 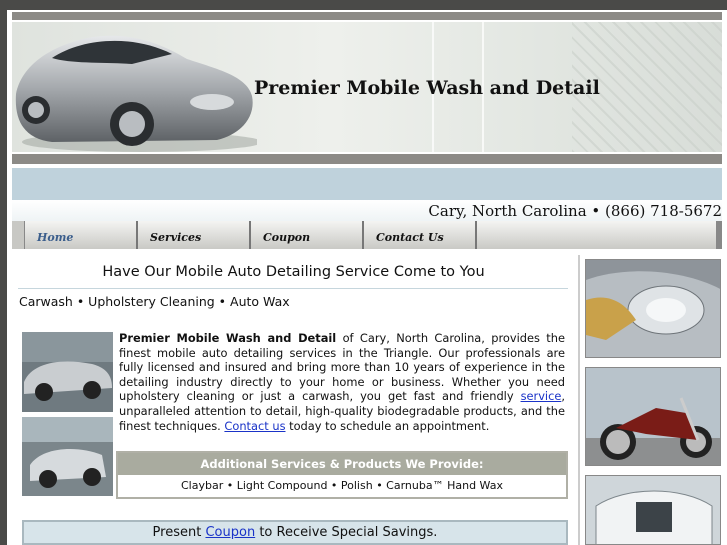 What do you see at coordinates (367, 184) in the screenshot?
I see `sky-band` at bounding box center [367, 184].